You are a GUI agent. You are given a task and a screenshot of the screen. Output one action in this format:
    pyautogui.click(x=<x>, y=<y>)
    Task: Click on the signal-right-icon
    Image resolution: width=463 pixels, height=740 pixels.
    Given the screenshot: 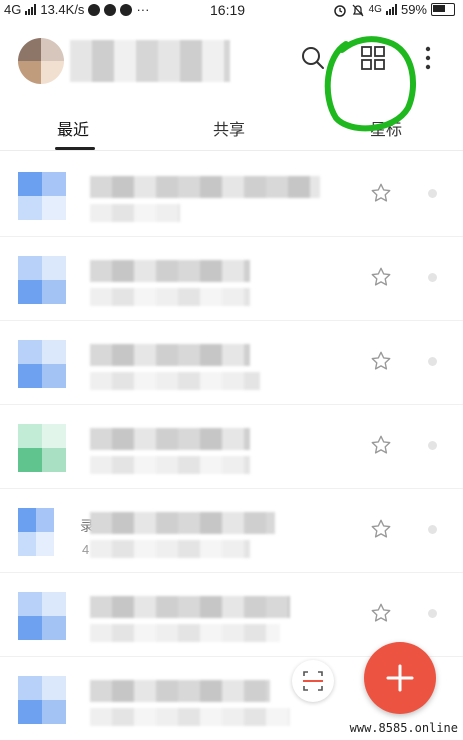 What is the action you would take?
    pyautogui.click(x=391, y=9)
    